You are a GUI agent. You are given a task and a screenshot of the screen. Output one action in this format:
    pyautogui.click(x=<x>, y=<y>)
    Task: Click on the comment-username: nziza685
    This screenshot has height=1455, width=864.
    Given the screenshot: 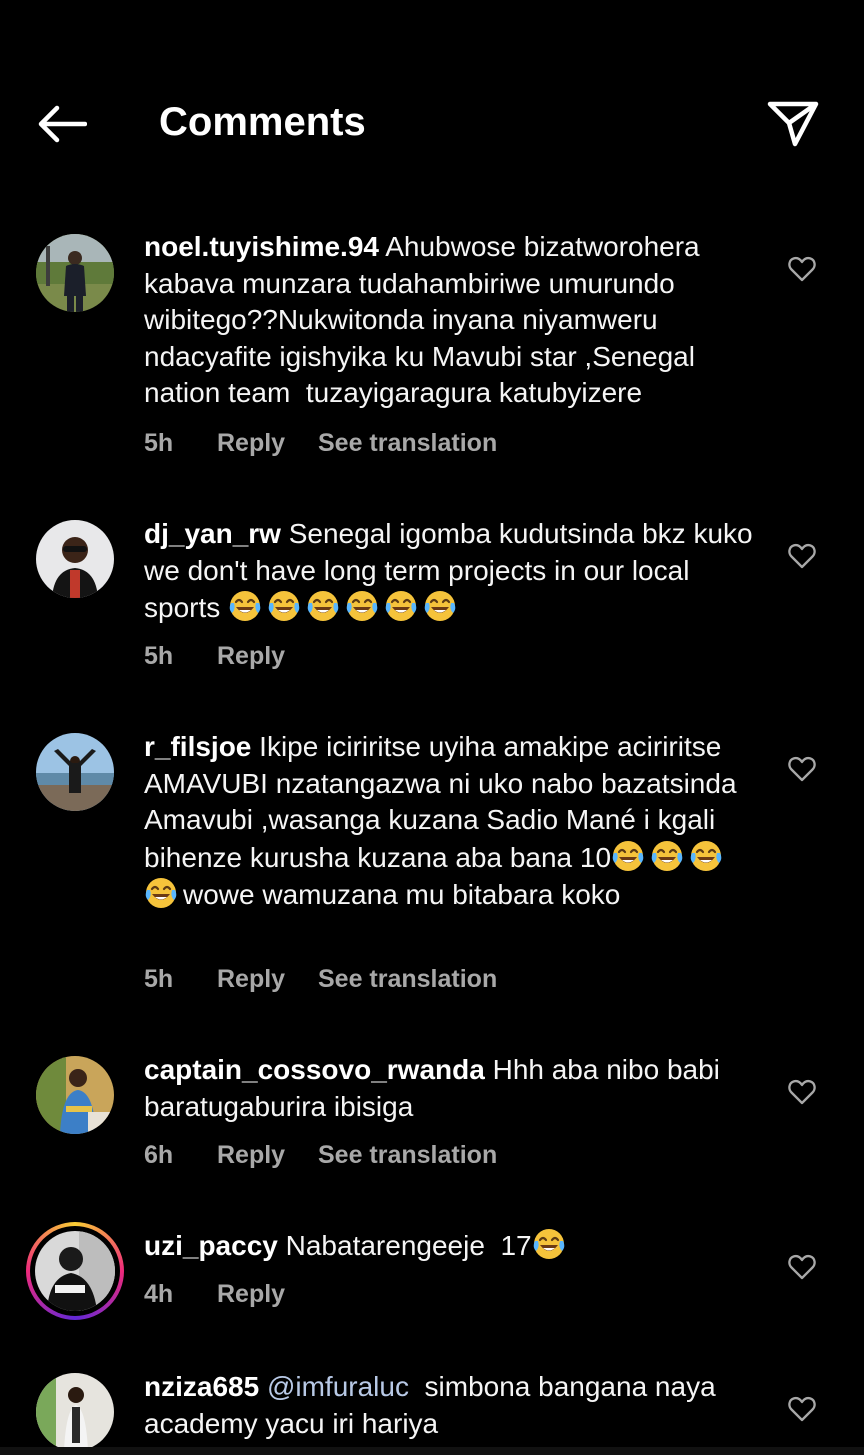 What is the action you would take?
    pyautogui.click(x=201, y=1386)
    